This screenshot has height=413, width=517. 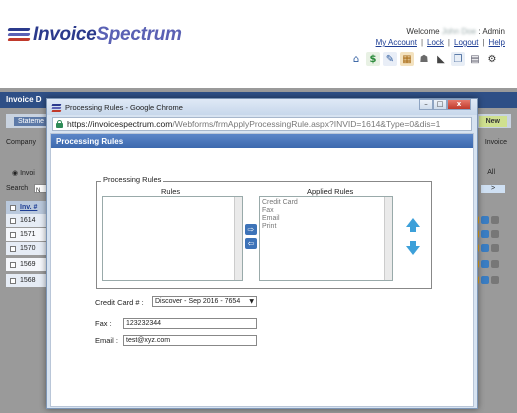 What do you see at coordinates (440, 104) in the screenshot?
I see `maximize-button: □` at bounding box center [440, 104].